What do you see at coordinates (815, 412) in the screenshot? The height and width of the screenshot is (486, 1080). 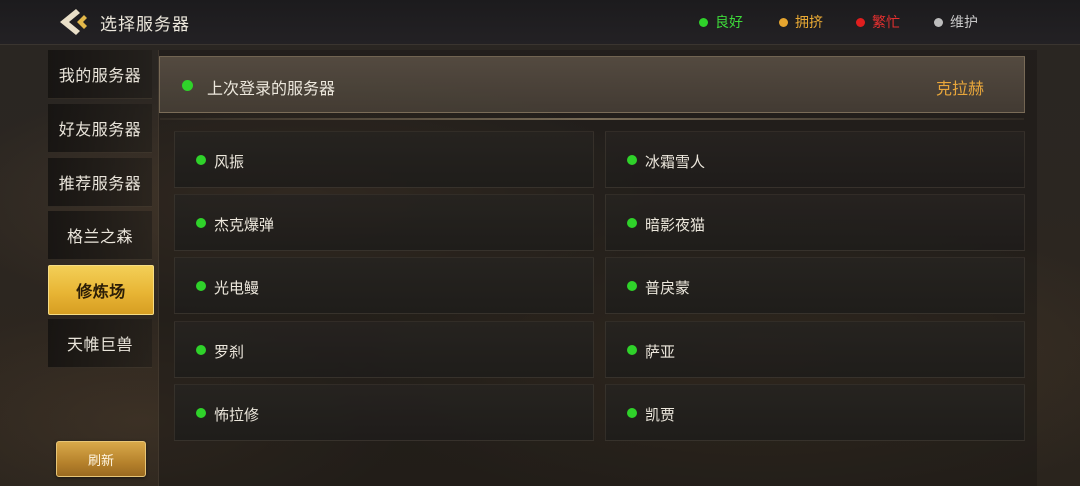 I see `server-card: 凯贾` at bounding box center [815, 412].